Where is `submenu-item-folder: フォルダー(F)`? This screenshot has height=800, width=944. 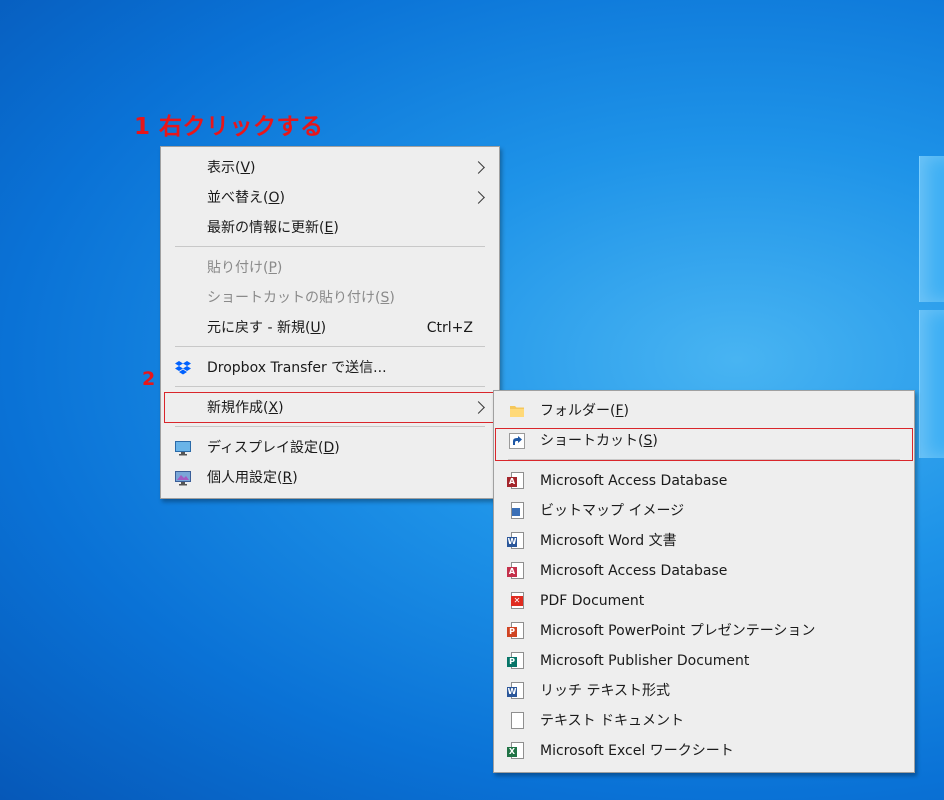 submenu-item-folder: フォルダー(F) is located at coordinates (704, 411).